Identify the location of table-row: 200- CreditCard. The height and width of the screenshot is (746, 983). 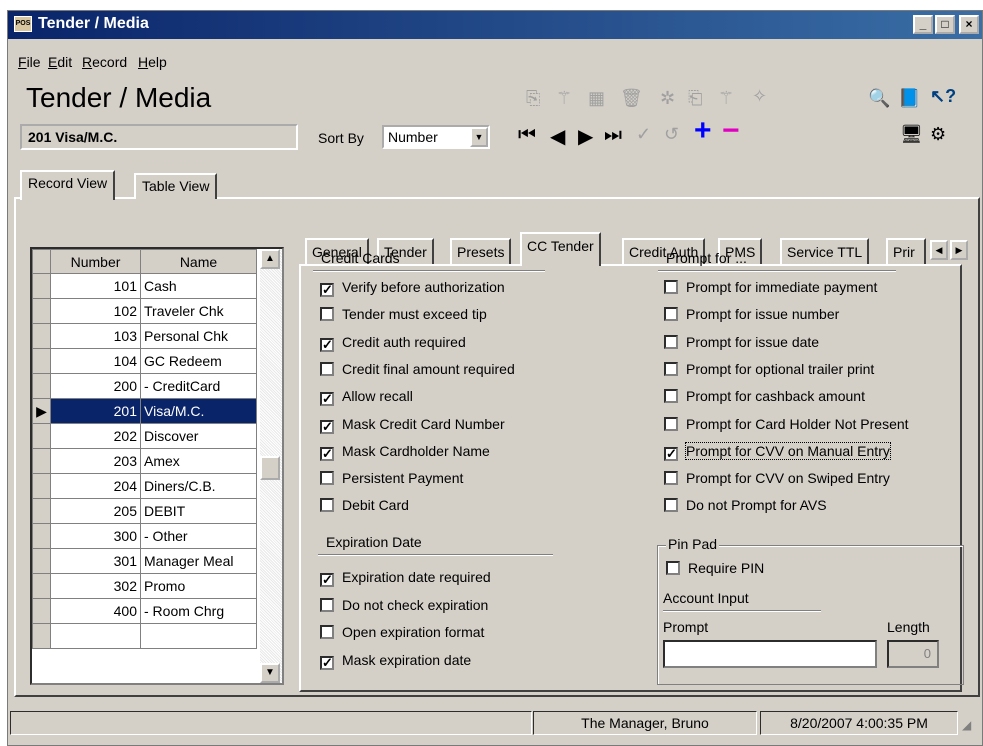
(144, 386).